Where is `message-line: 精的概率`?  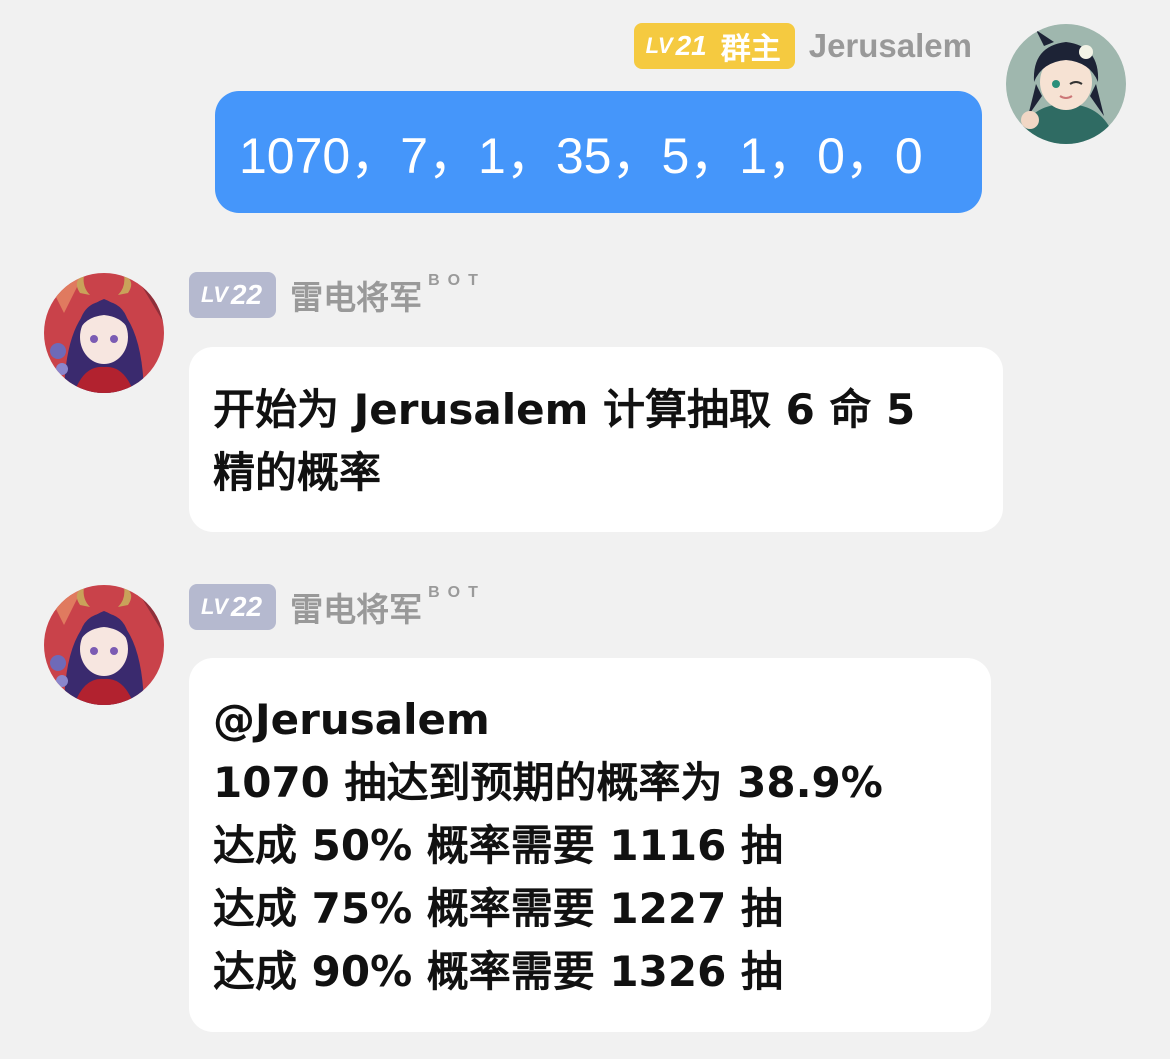 message-line: 精的概率 is located at coordinates (297, 472).